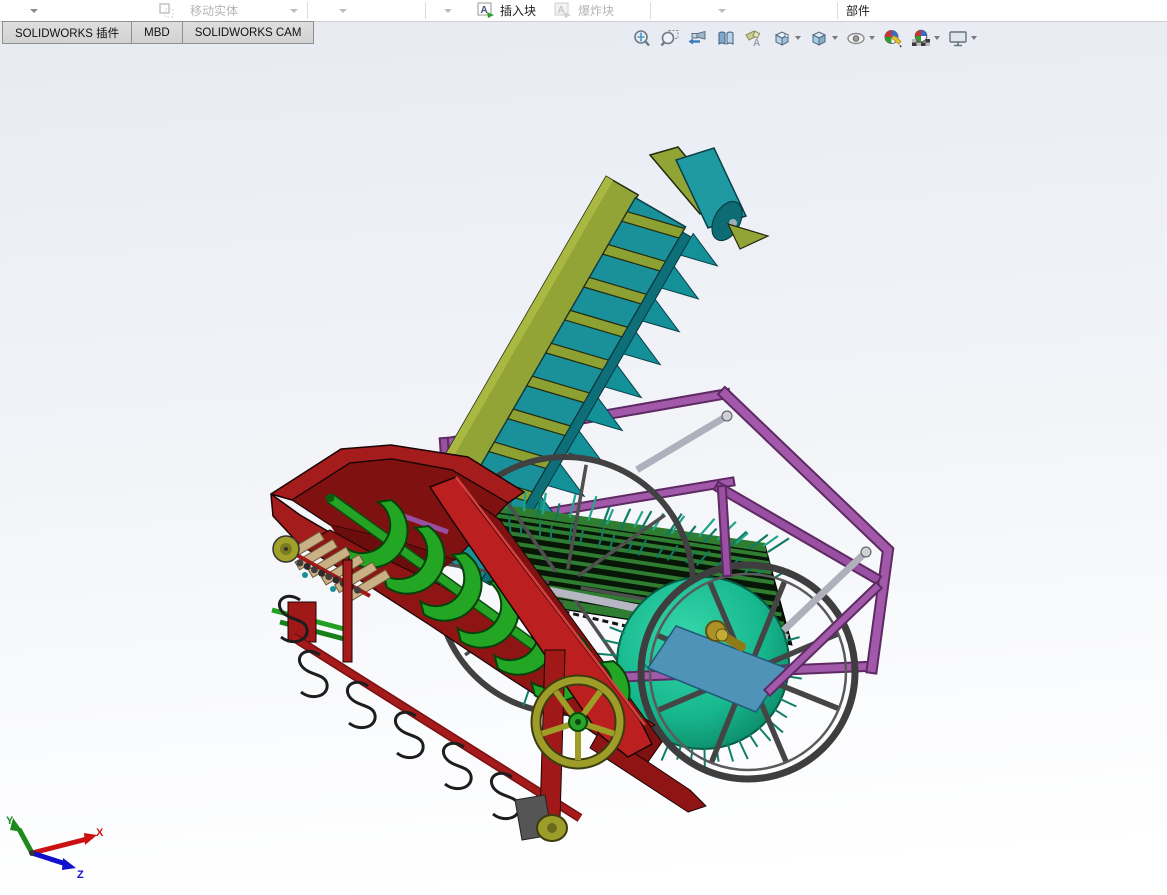  I want to click on hide-show-annotations-icon: A, so click(754, 38).